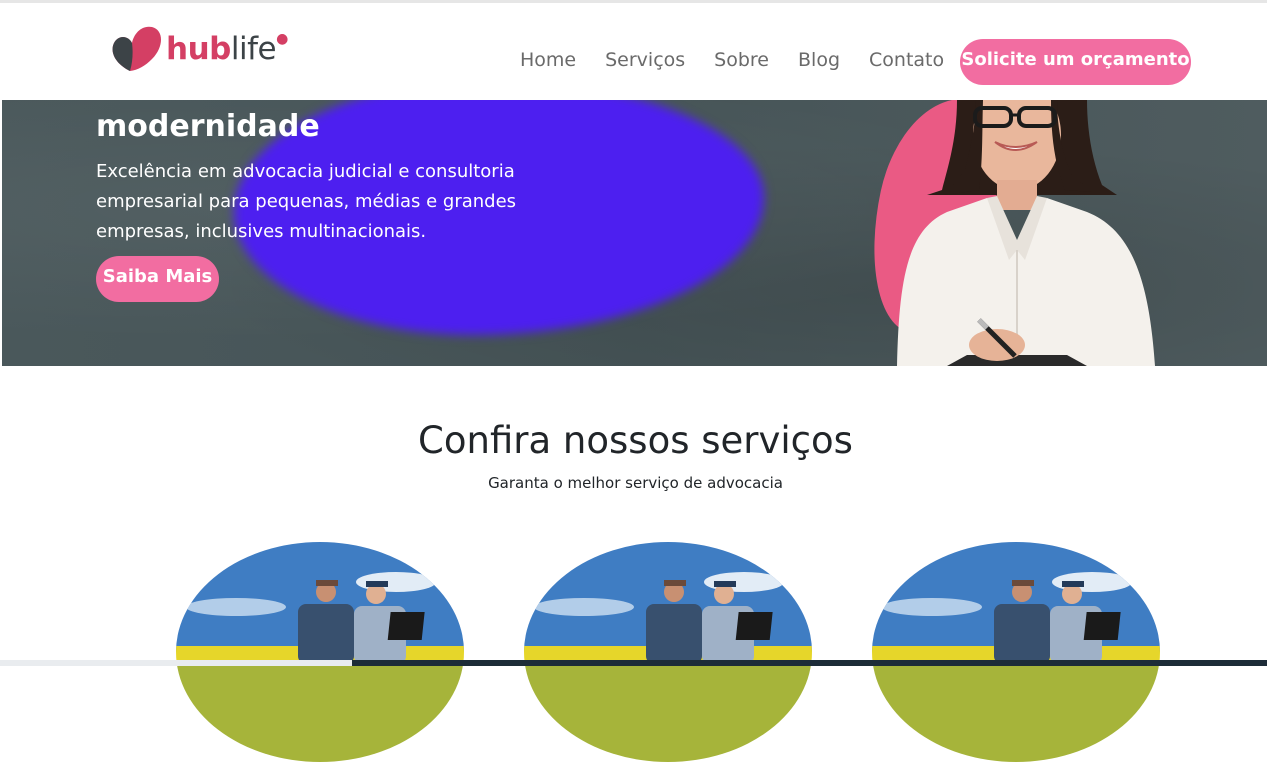 The height and width of the screenshot is (762, 1267). I want to click on logo-wordmark: hublife●, so click(227, 49).